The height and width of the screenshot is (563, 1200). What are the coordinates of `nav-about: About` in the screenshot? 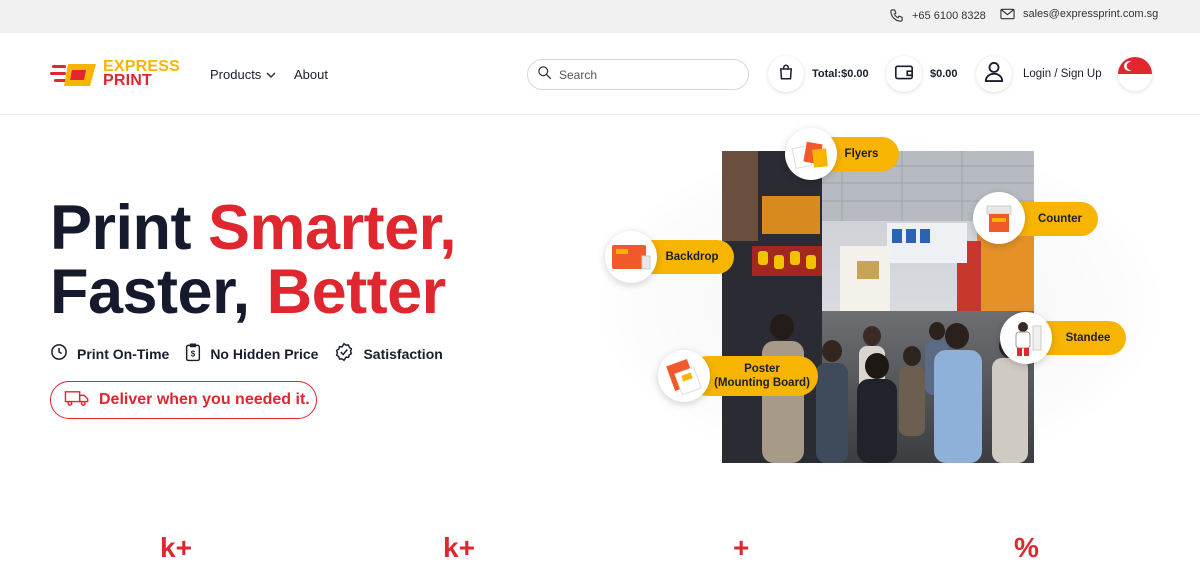 It's located at (311, 74).